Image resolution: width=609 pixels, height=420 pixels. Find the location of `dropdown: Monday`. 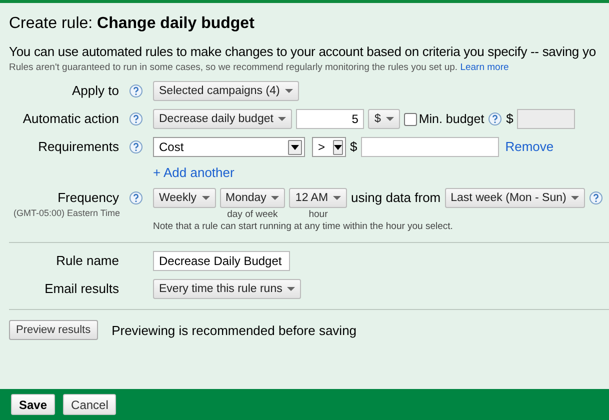

dropdown: Monday is located at coordinates (253, 198).